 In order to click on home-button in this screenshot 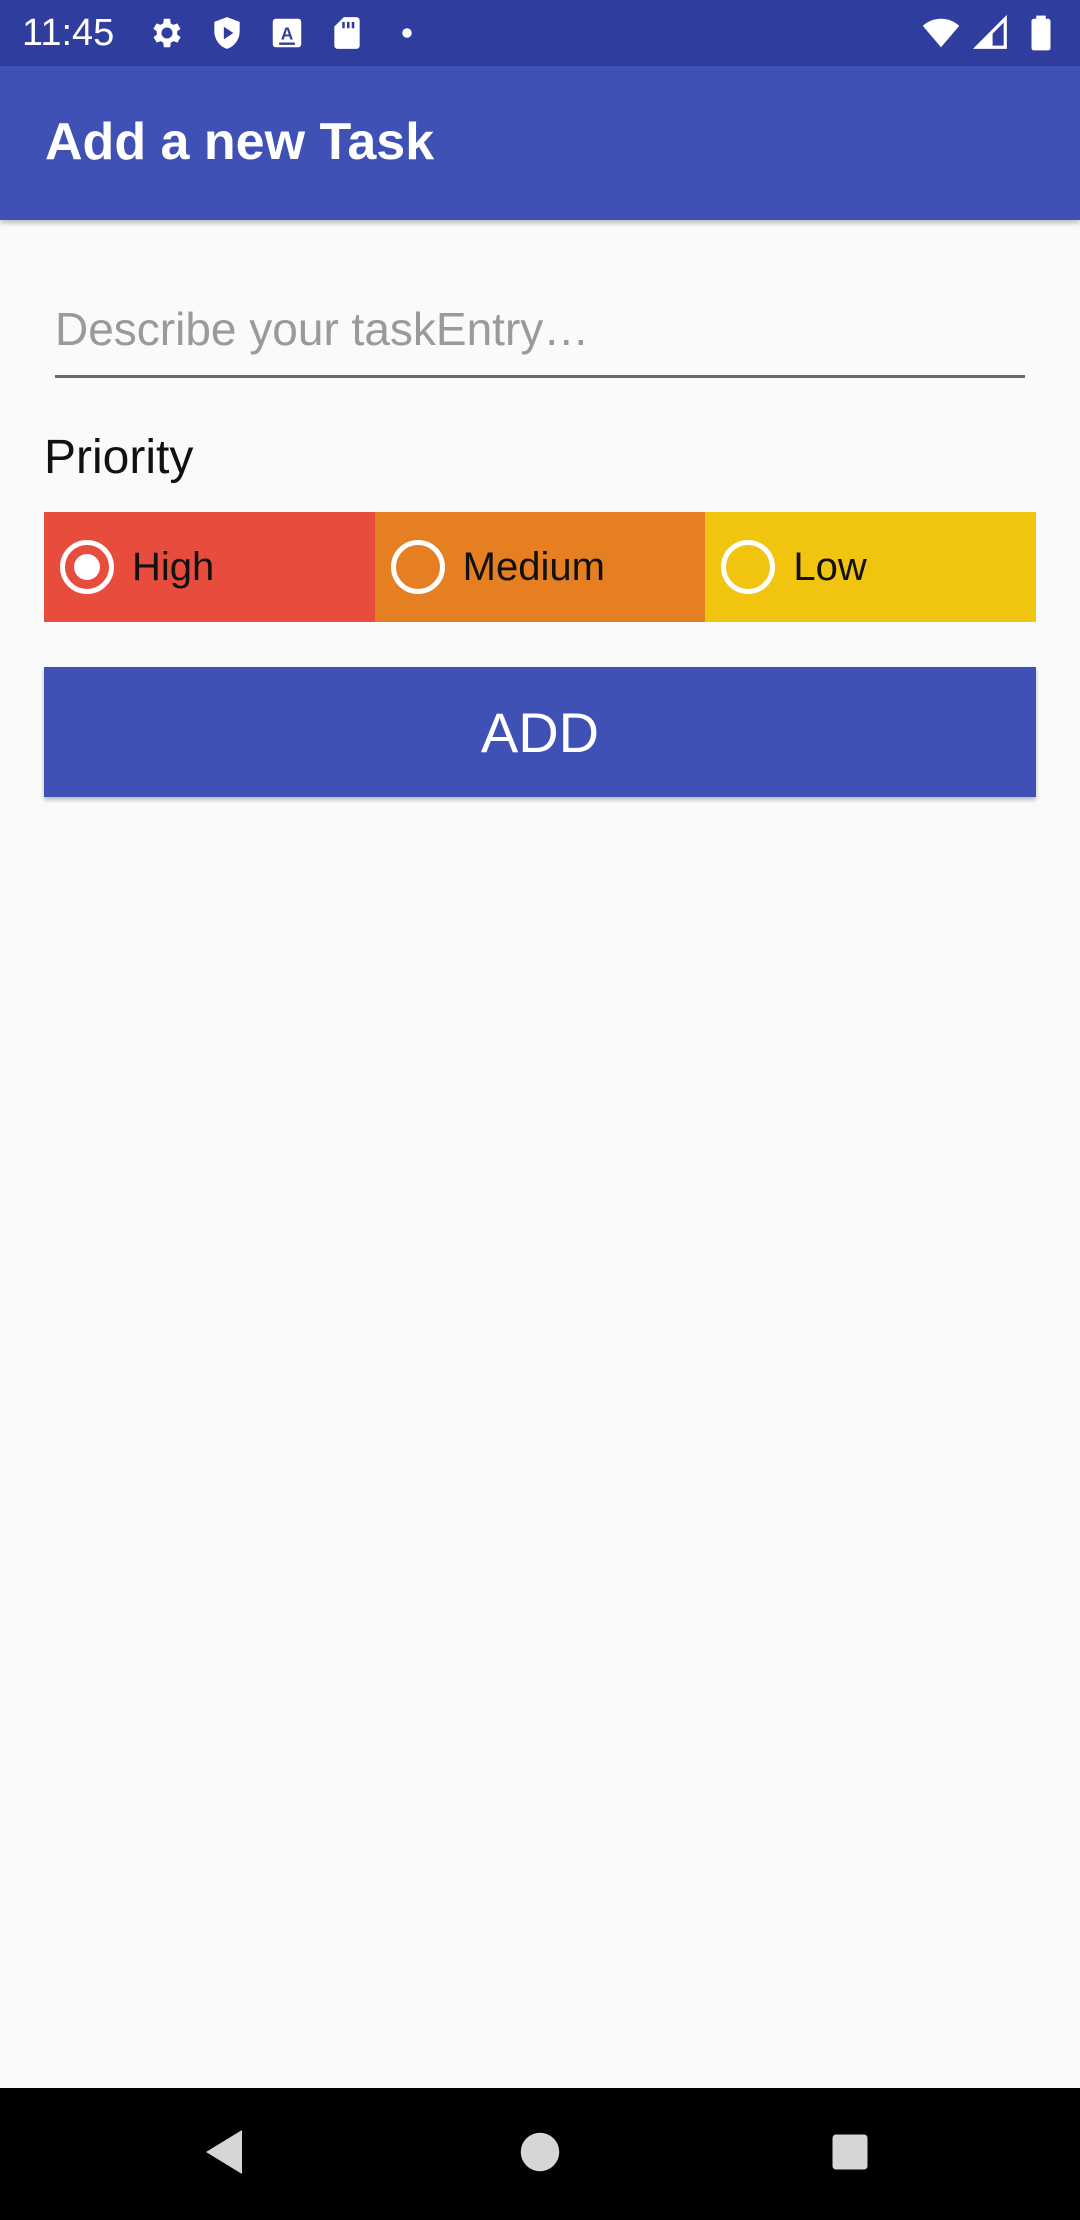, I will do `click(540, 2154)`.